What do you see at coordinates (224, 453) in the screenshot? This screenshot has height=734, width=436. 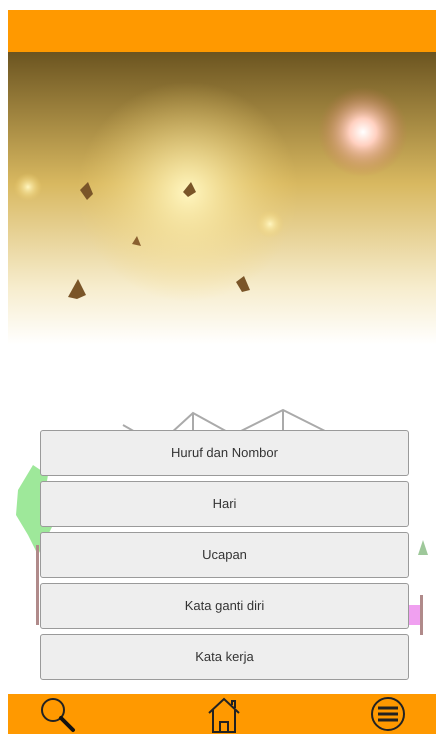 I see `menu-button: Huruf dan Nombor` at bounding box center [224, 453].